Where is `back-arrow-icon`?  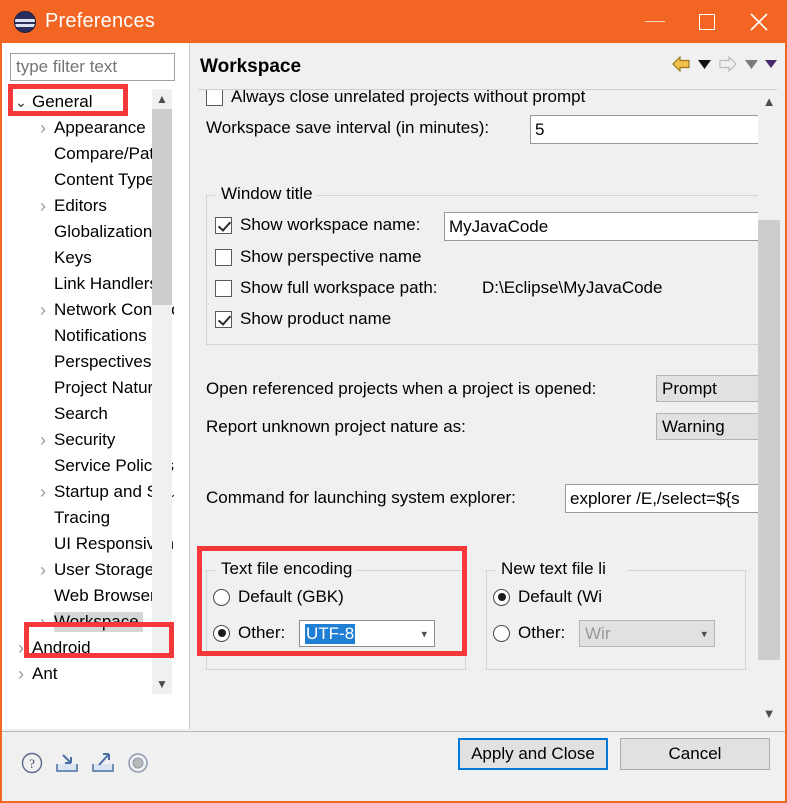
back-arrow-icon is located at coordinates (681, 64).